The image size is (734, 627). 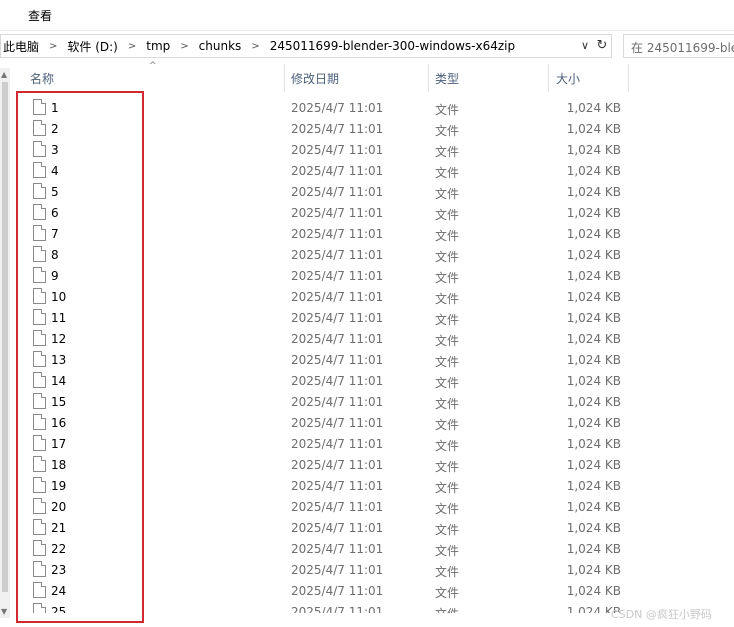 I want to click on file-row: 23 2025/4/7 11:01 文件 1,024 KB, so click(x=367, y=570).